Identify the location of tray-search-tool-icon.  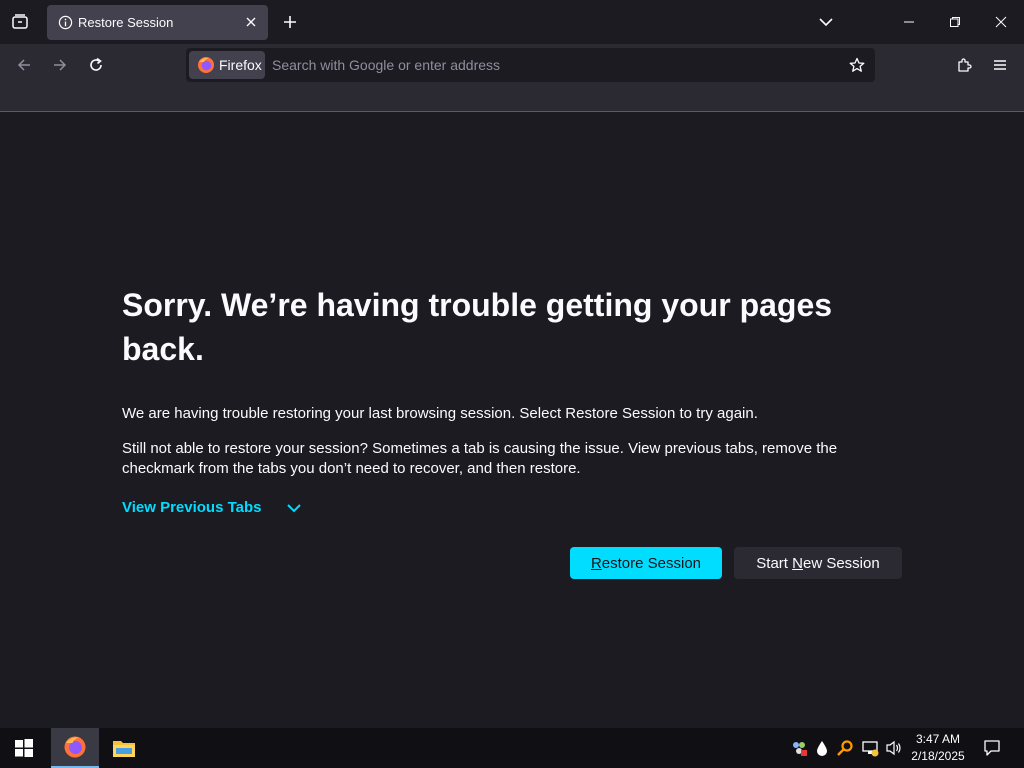
(845, 748).